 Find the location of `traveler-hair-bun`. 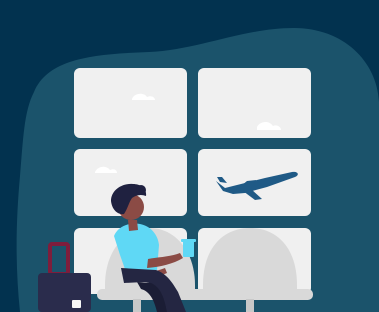

traveler-hair-bun is located at coordinates (141, 190).